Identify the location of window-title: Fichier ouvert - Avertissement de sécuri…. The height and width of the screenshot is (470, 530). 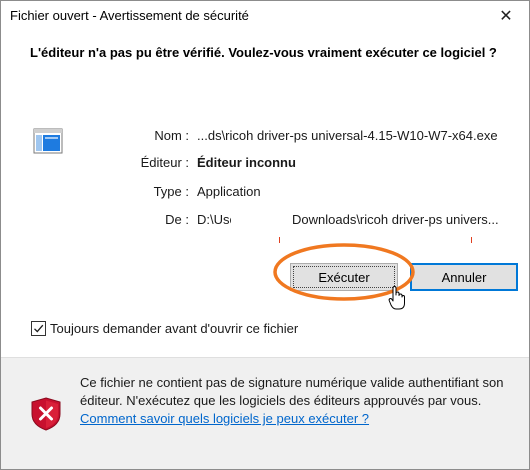
(129, 15).